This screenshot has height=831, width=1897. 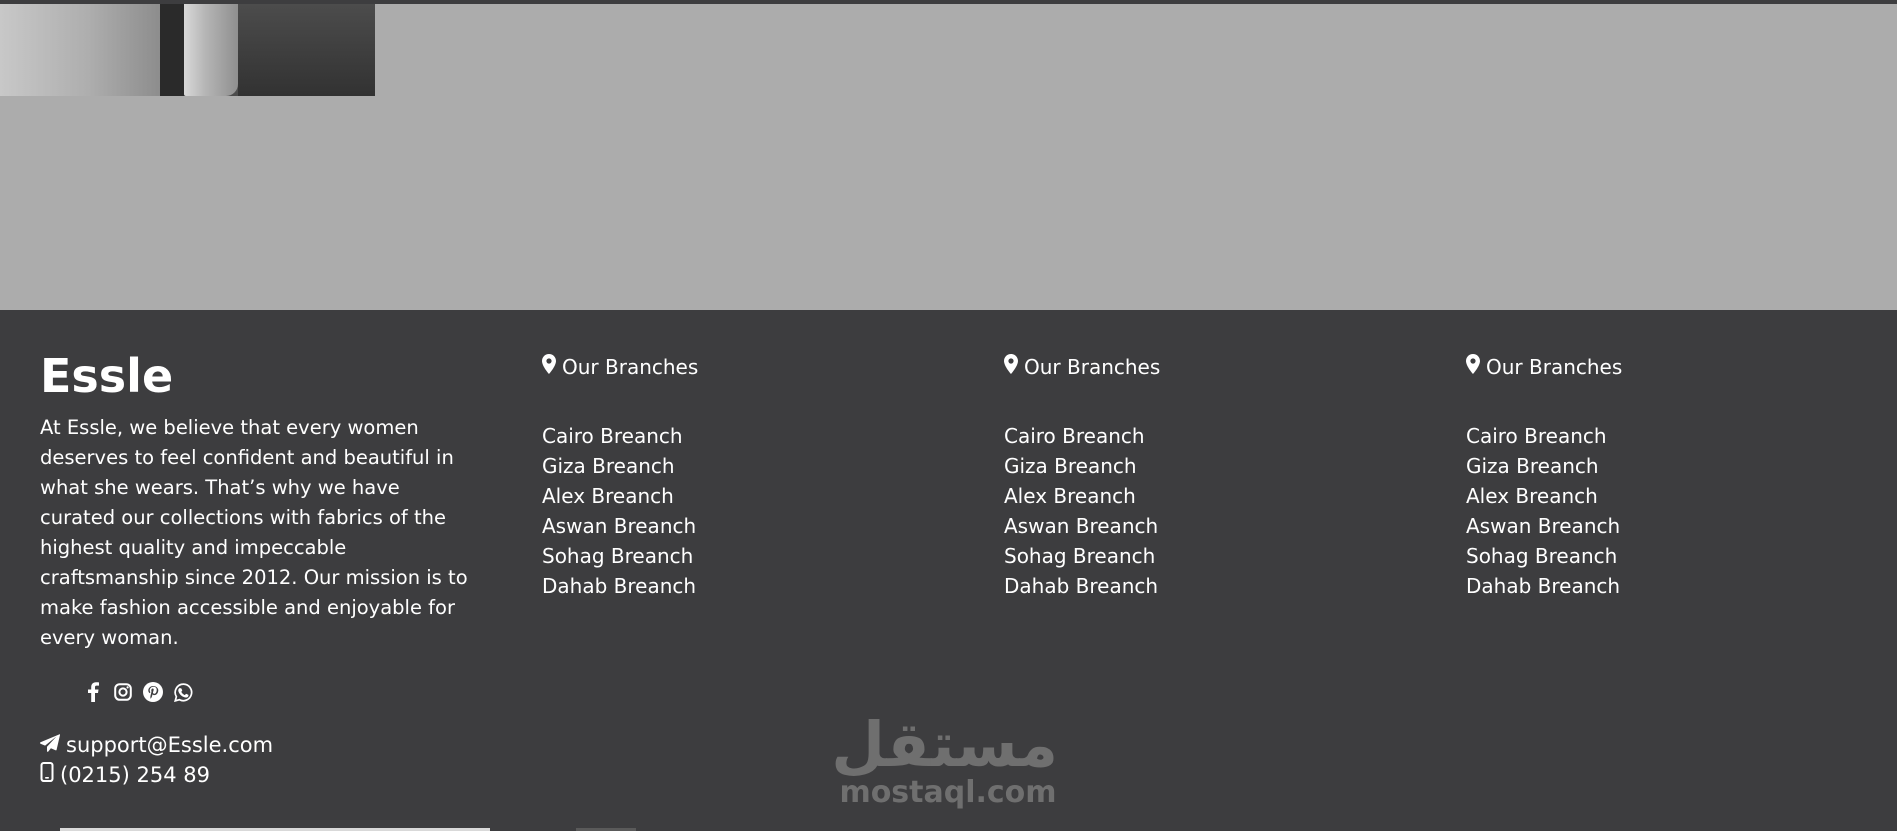 What do you see at coordinates (123, 692) in the screenshot?
I see `instagram-icon` at bounding box center [123, 692].